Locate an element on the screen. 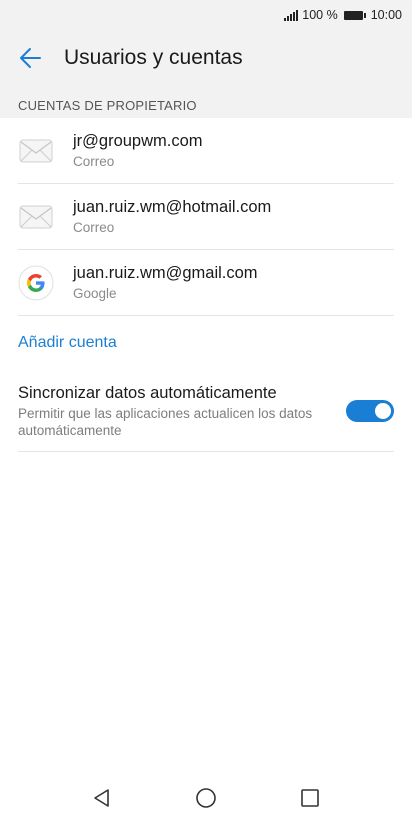 The image size is (412, 824). battery-icon is located at coordinates (354, 15).